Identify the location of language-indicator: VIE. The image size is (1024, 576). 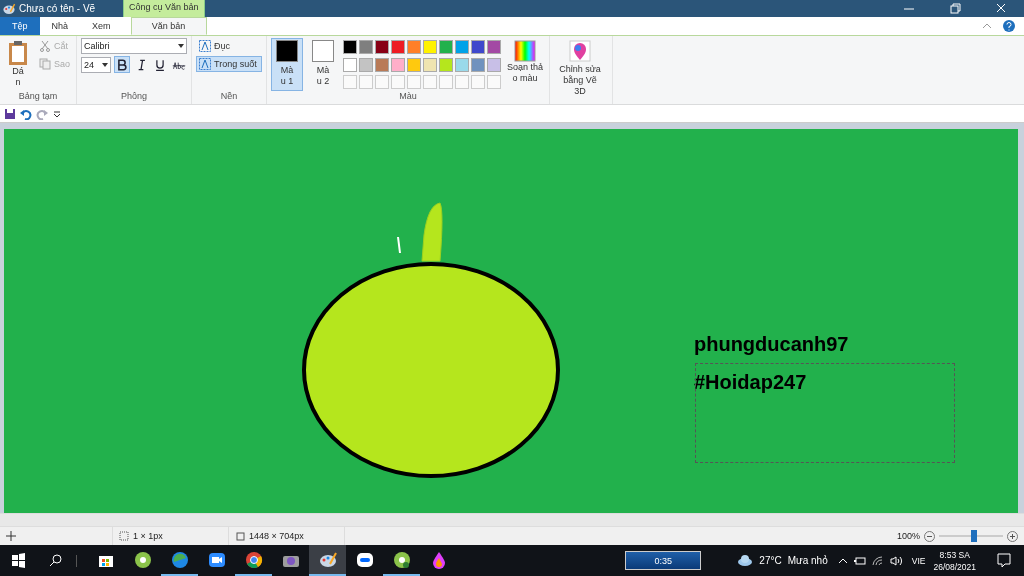
(918, 560).